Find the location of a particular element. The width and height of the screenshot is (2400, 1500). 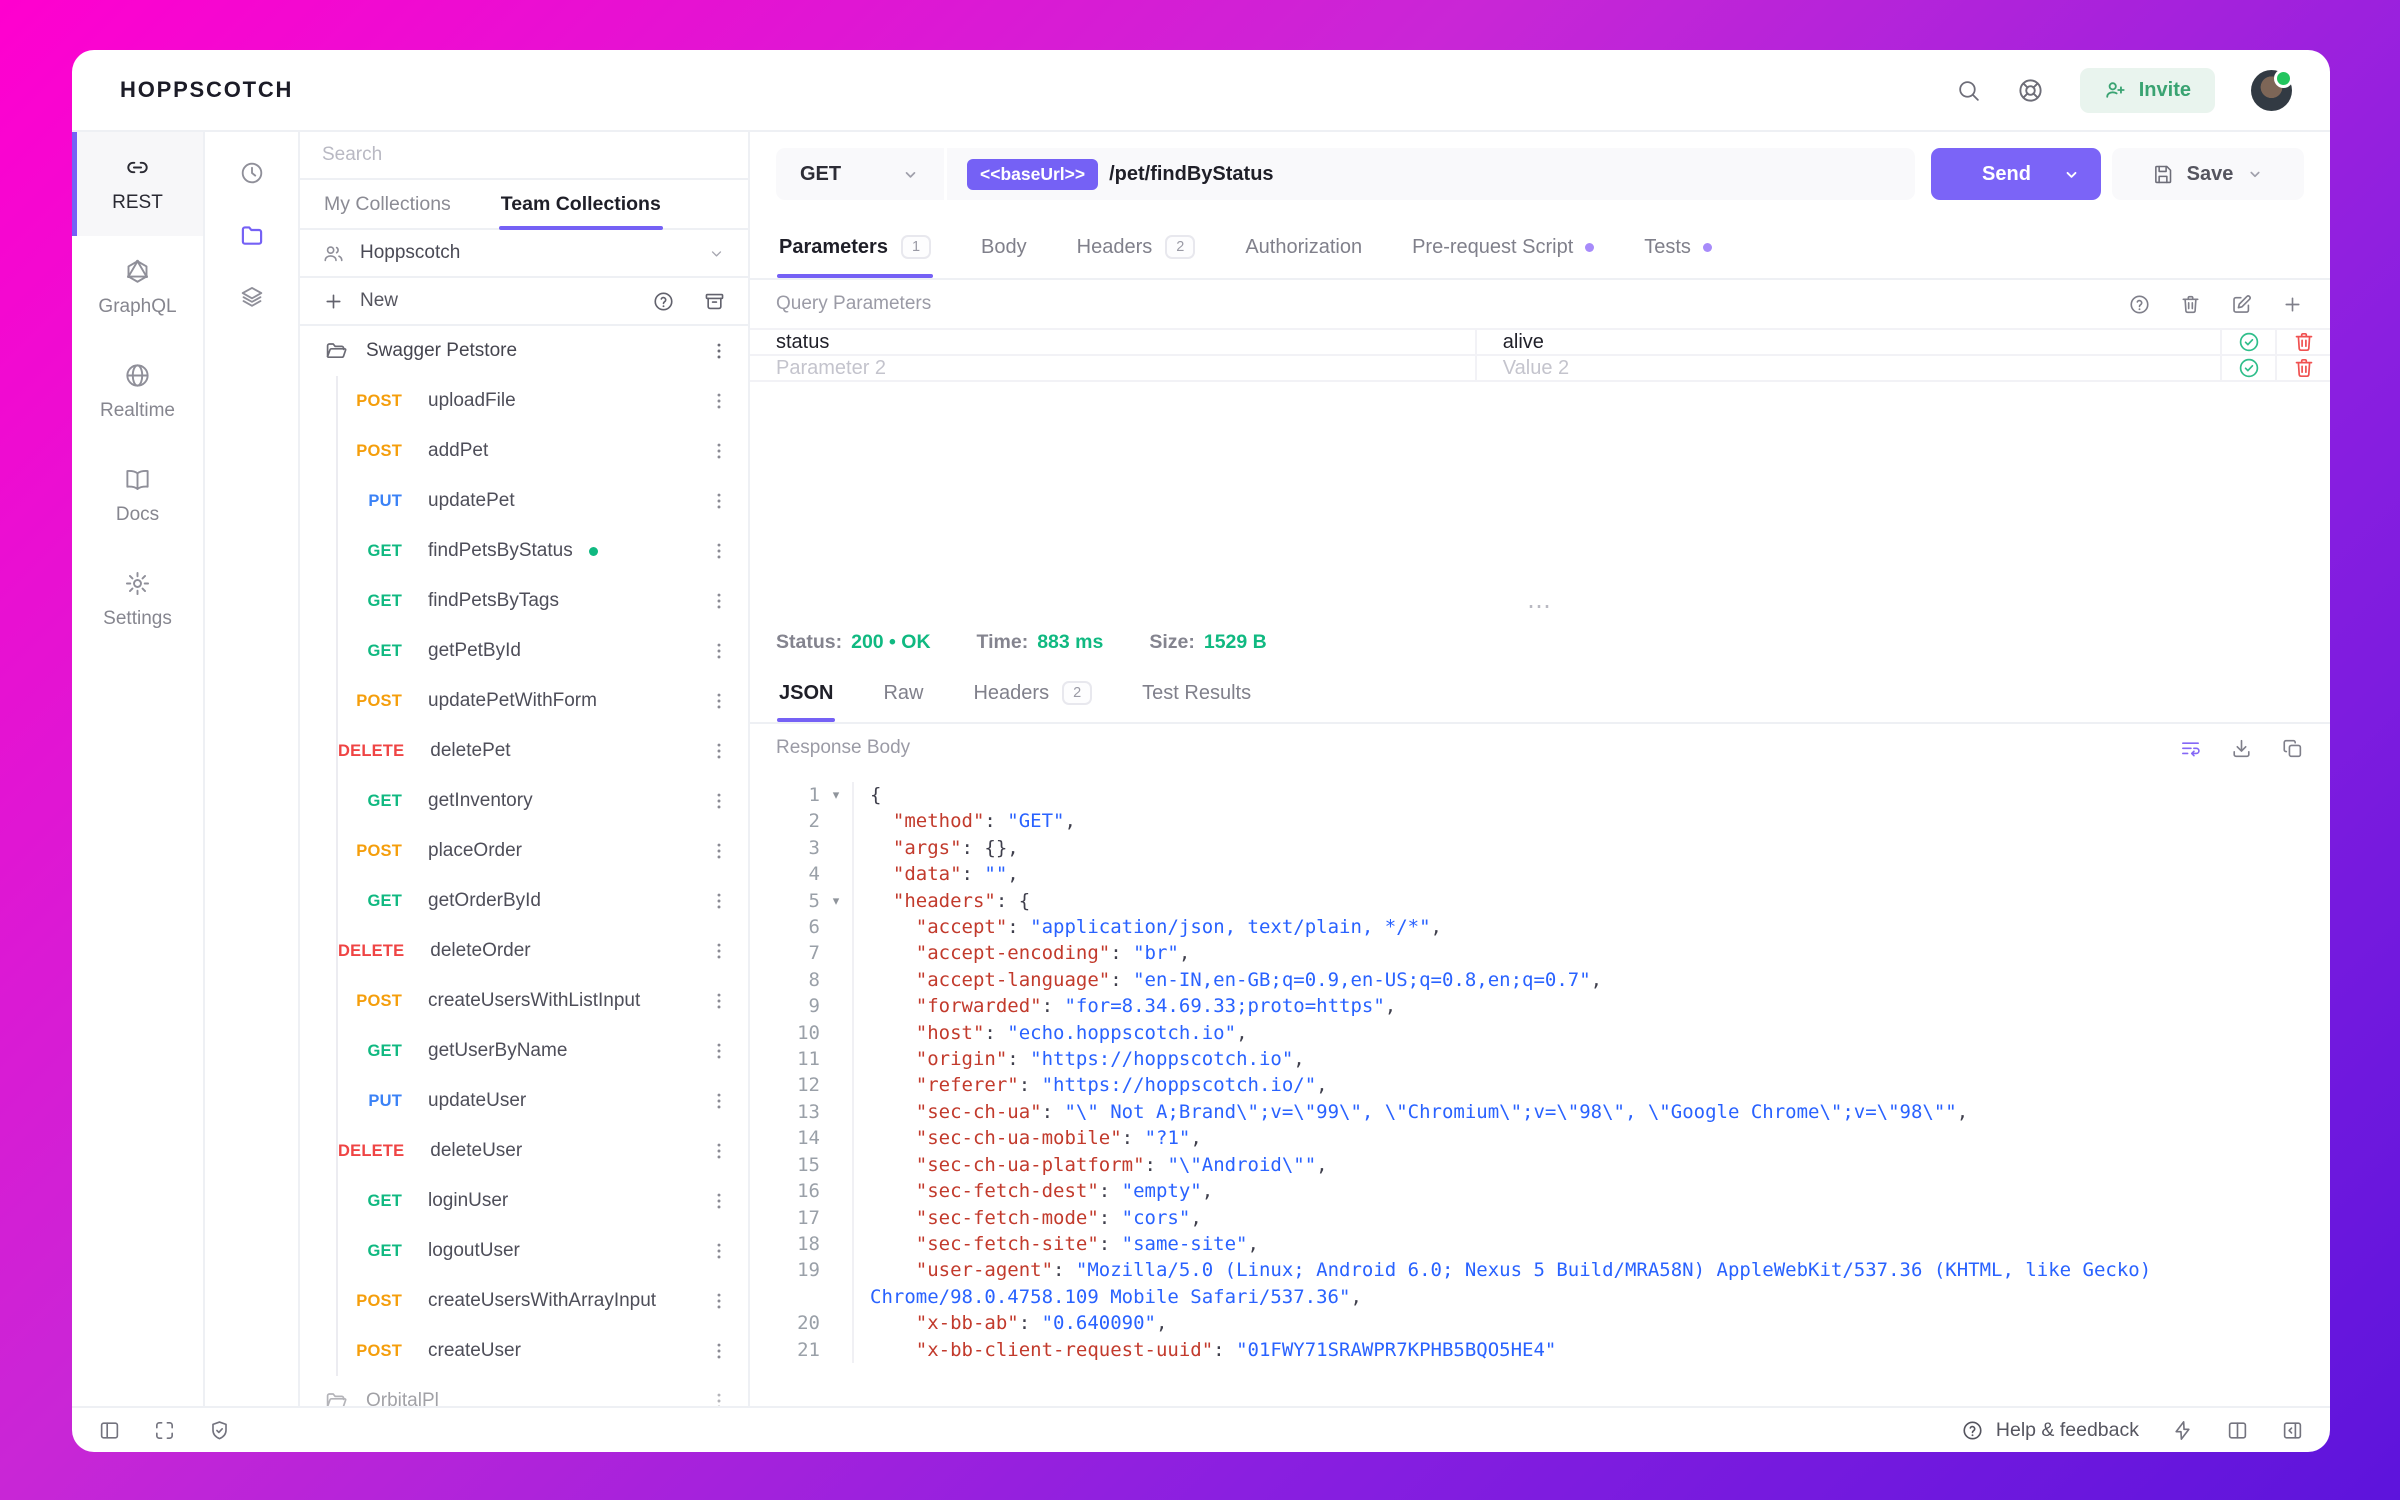

request-tab-authorization: Authorization is located at coordinates (1303, 247).